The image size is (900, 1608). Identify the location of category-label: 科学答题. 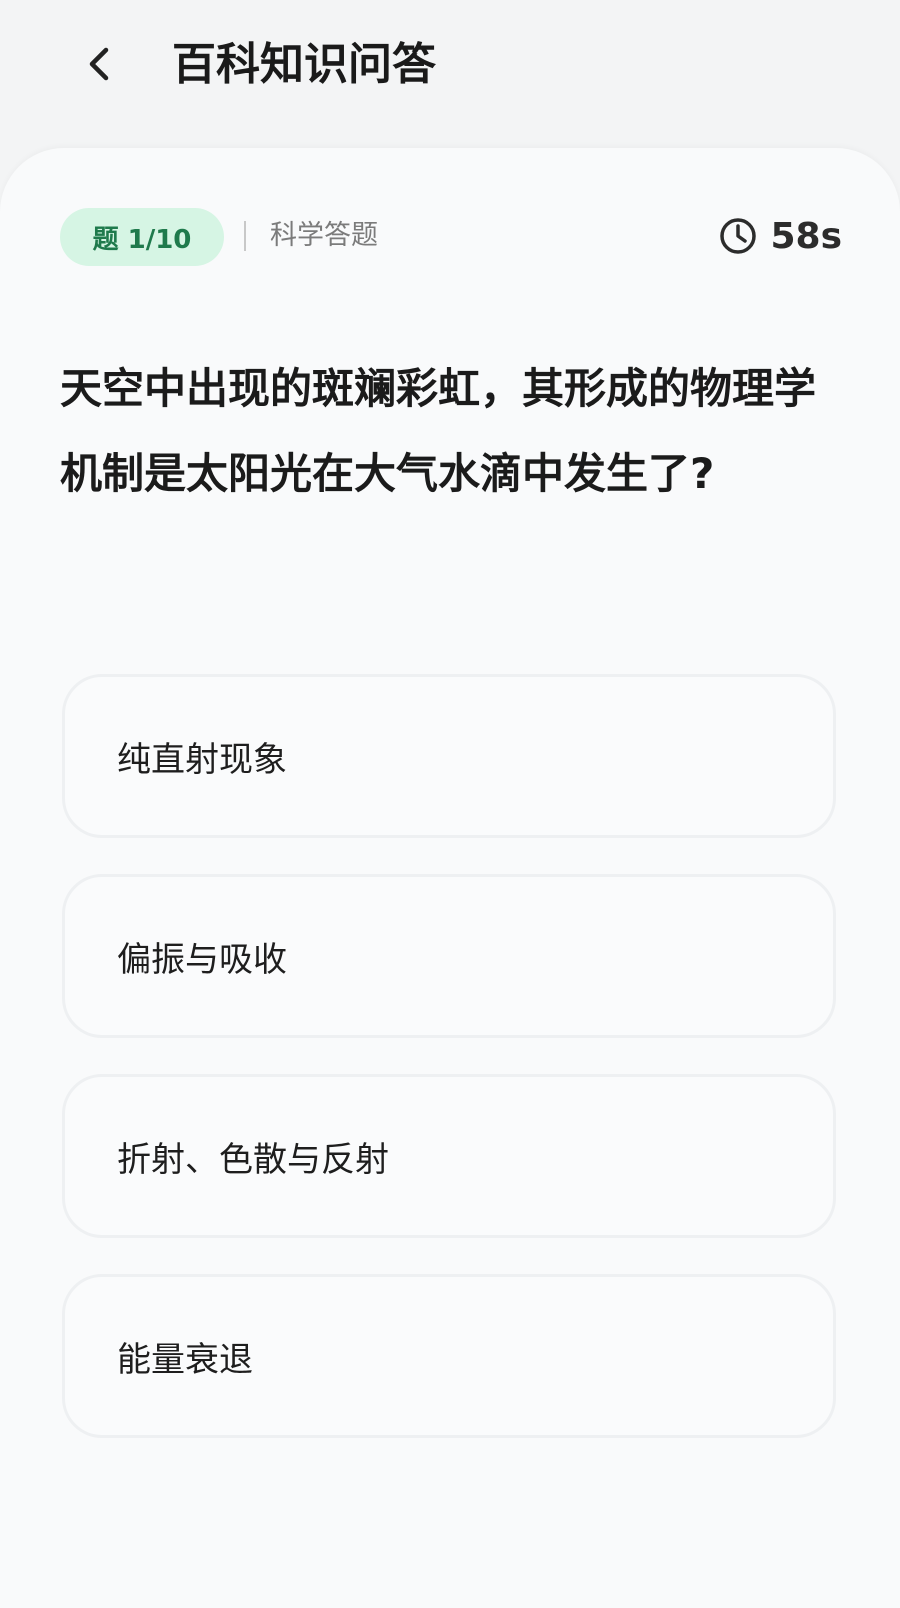
(324, 235).